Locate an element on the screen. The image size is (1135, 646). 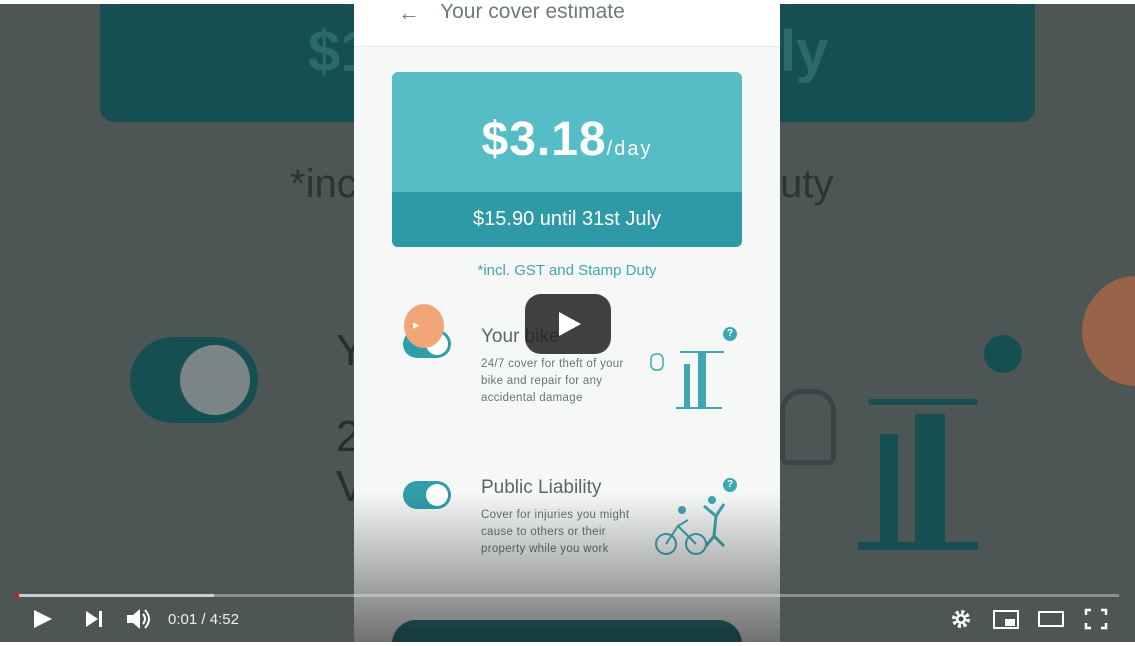
next-icon is located at coordinates (94, 619).